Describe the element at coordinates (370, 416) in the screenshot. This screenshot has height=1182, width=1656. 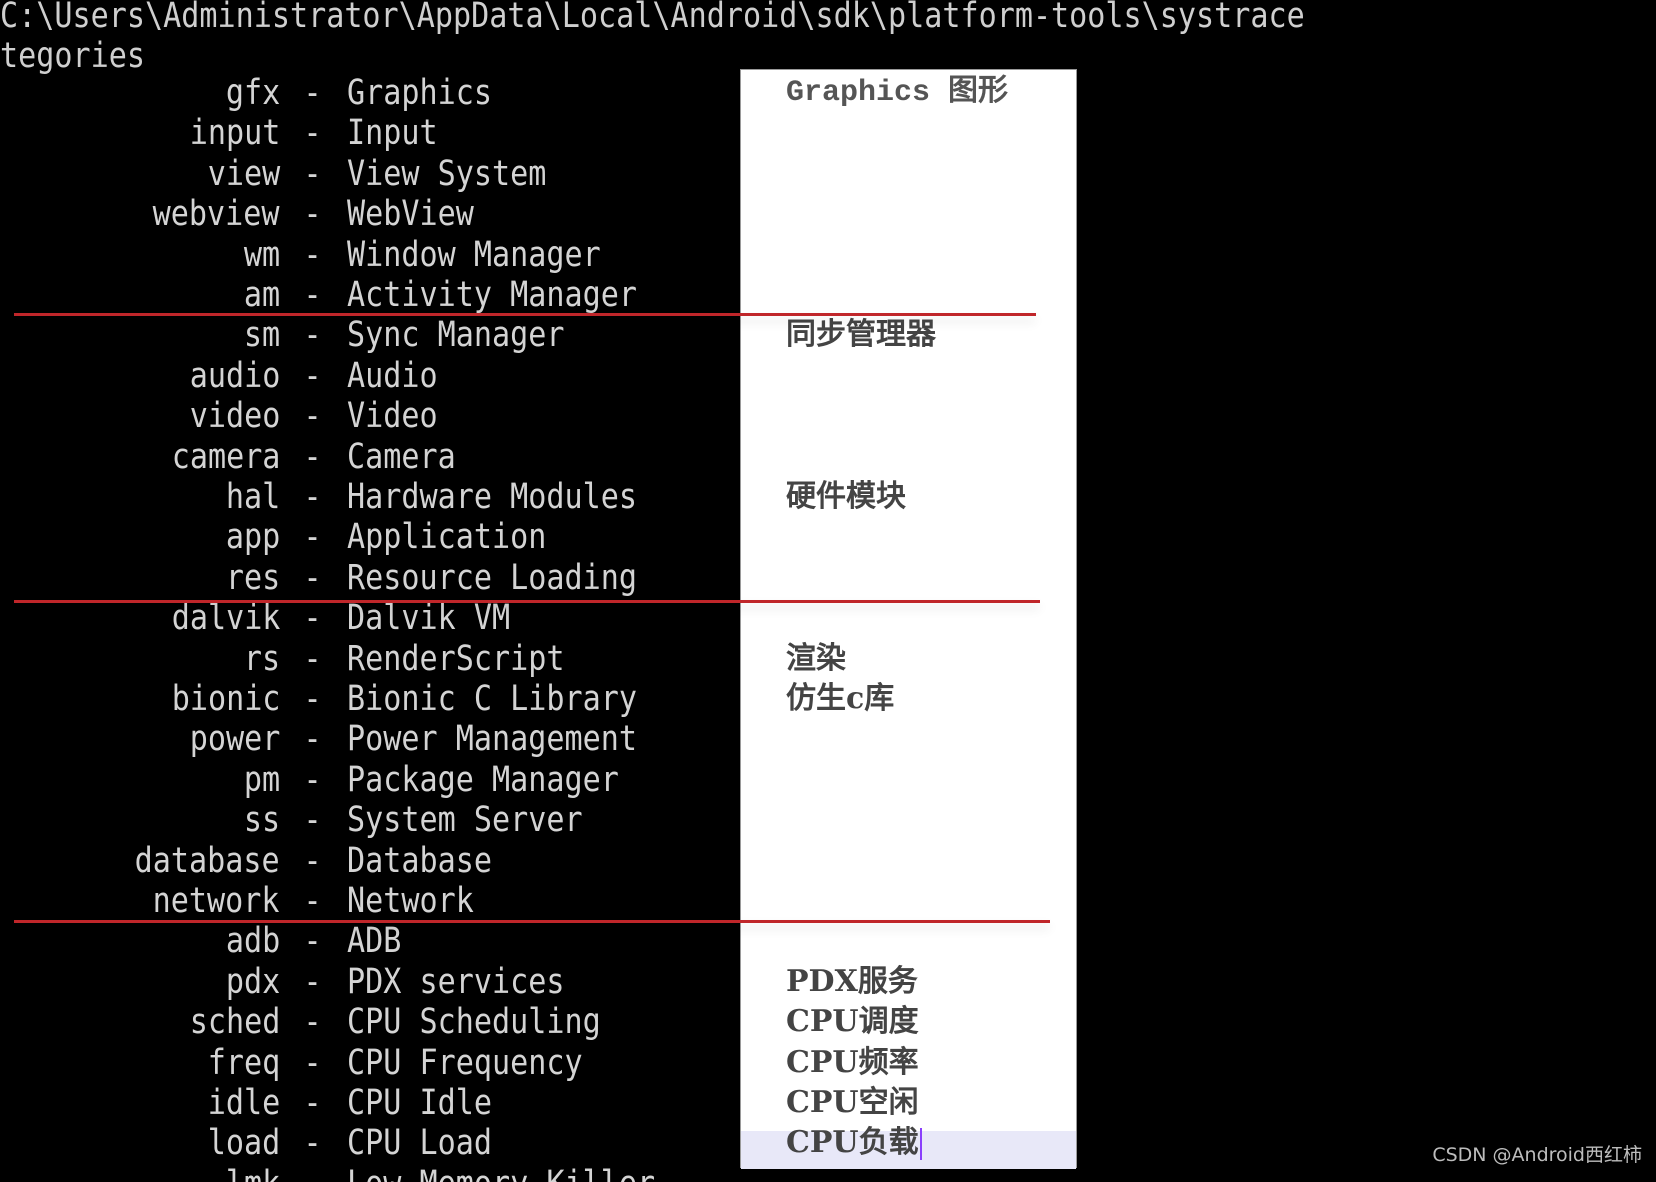
I see `category-row: video - Video` at that location.